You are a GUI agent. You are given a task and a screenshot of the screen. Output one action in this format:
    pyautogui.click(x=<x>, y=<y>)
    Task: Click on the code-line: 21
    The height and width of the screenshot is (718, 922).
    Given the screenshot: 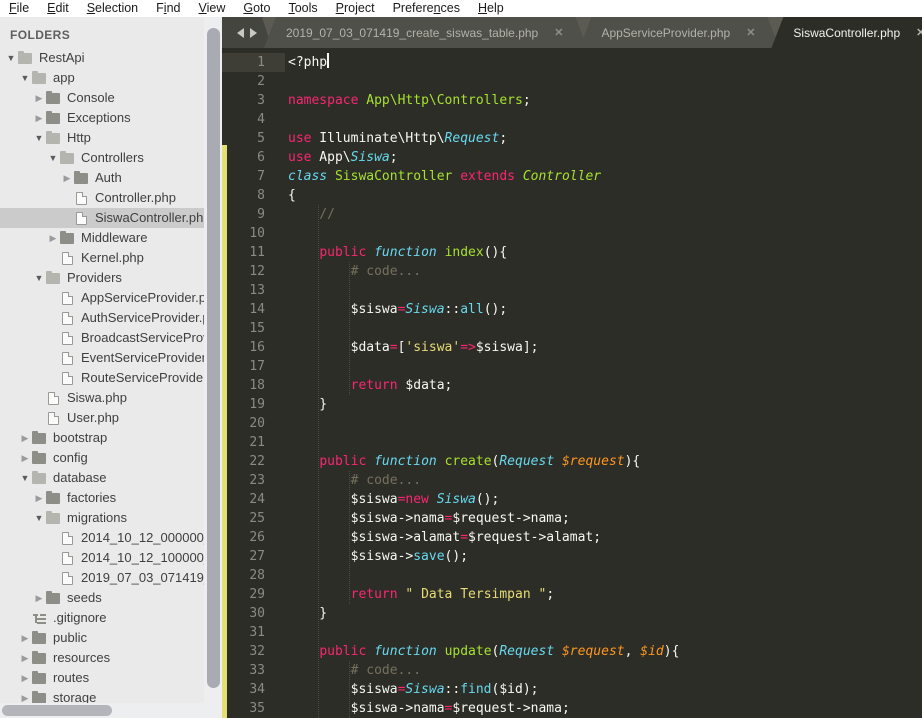 What is the action you would take?
    pyautogui.click(x=572, y=442)
    